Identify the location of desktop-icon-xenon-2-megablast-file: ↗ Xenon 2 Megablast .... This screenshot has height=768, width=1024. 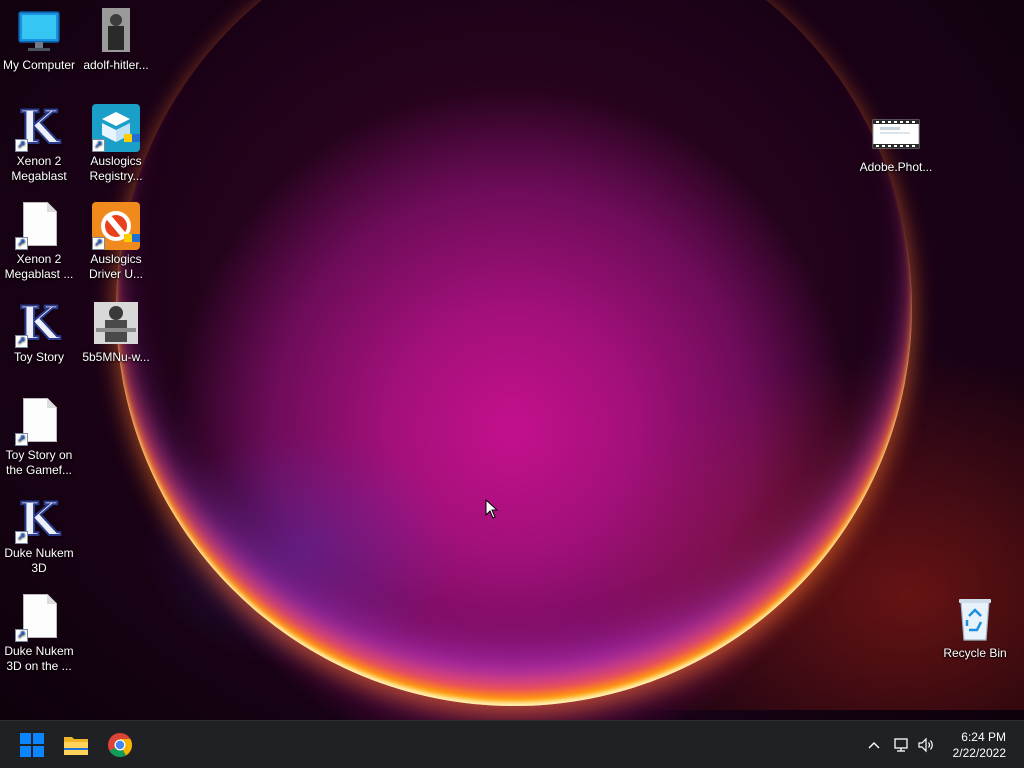
(39, 242).